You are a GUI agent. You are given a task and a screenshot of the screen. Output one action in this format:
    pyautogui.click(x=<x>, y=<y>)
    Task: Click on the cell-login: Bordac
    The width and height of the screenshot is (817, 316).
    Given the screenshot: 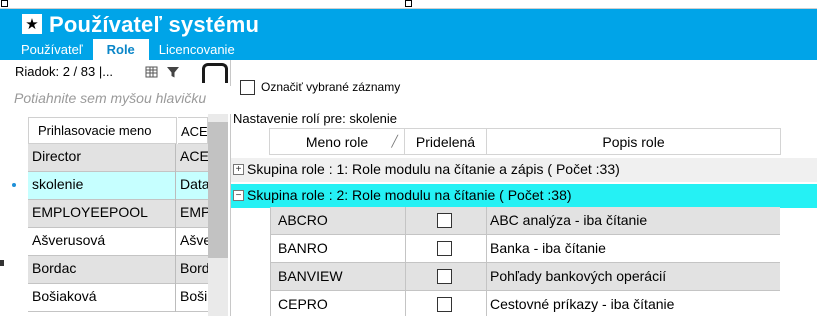 What is the action you would take?
    pyautogui.click(x=102, y=270)
    